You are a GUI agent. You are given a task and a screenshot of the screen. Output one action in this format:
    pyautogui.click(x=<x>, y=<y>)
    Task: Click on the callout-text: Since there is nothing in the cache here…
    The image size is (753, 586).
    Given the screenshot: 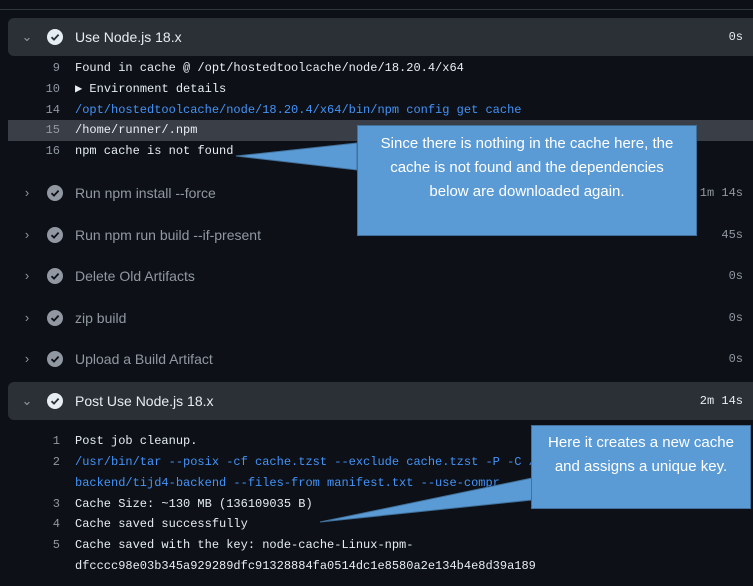 What is the action you would take?
    pyautogui.click(x=527, y=167)
    